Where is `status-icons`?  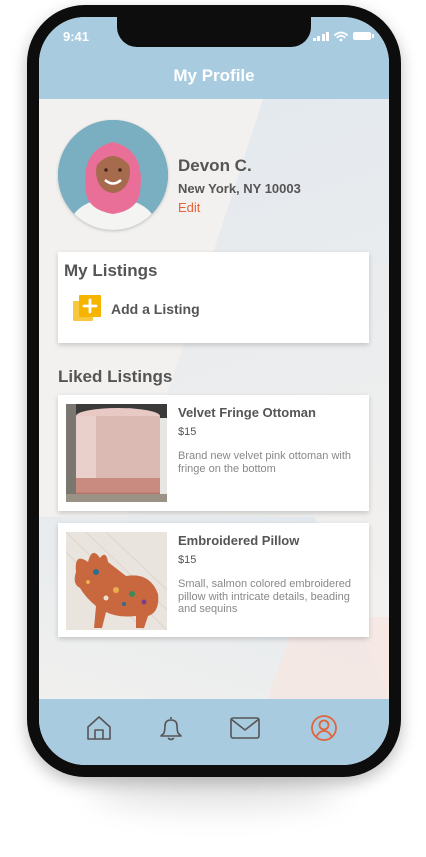
status-icons is located at coordinates (343, 36).